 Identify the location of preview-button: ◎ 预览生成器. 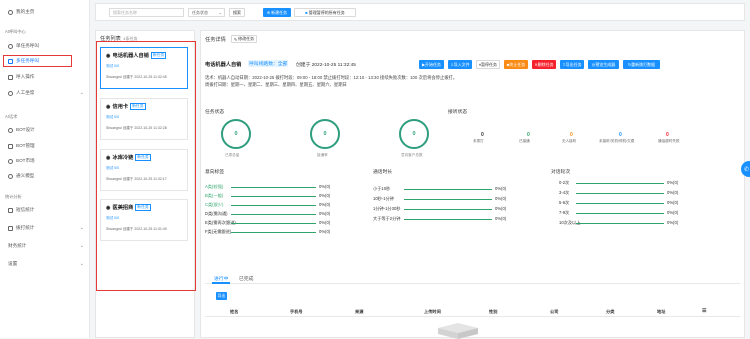
(603, 64).